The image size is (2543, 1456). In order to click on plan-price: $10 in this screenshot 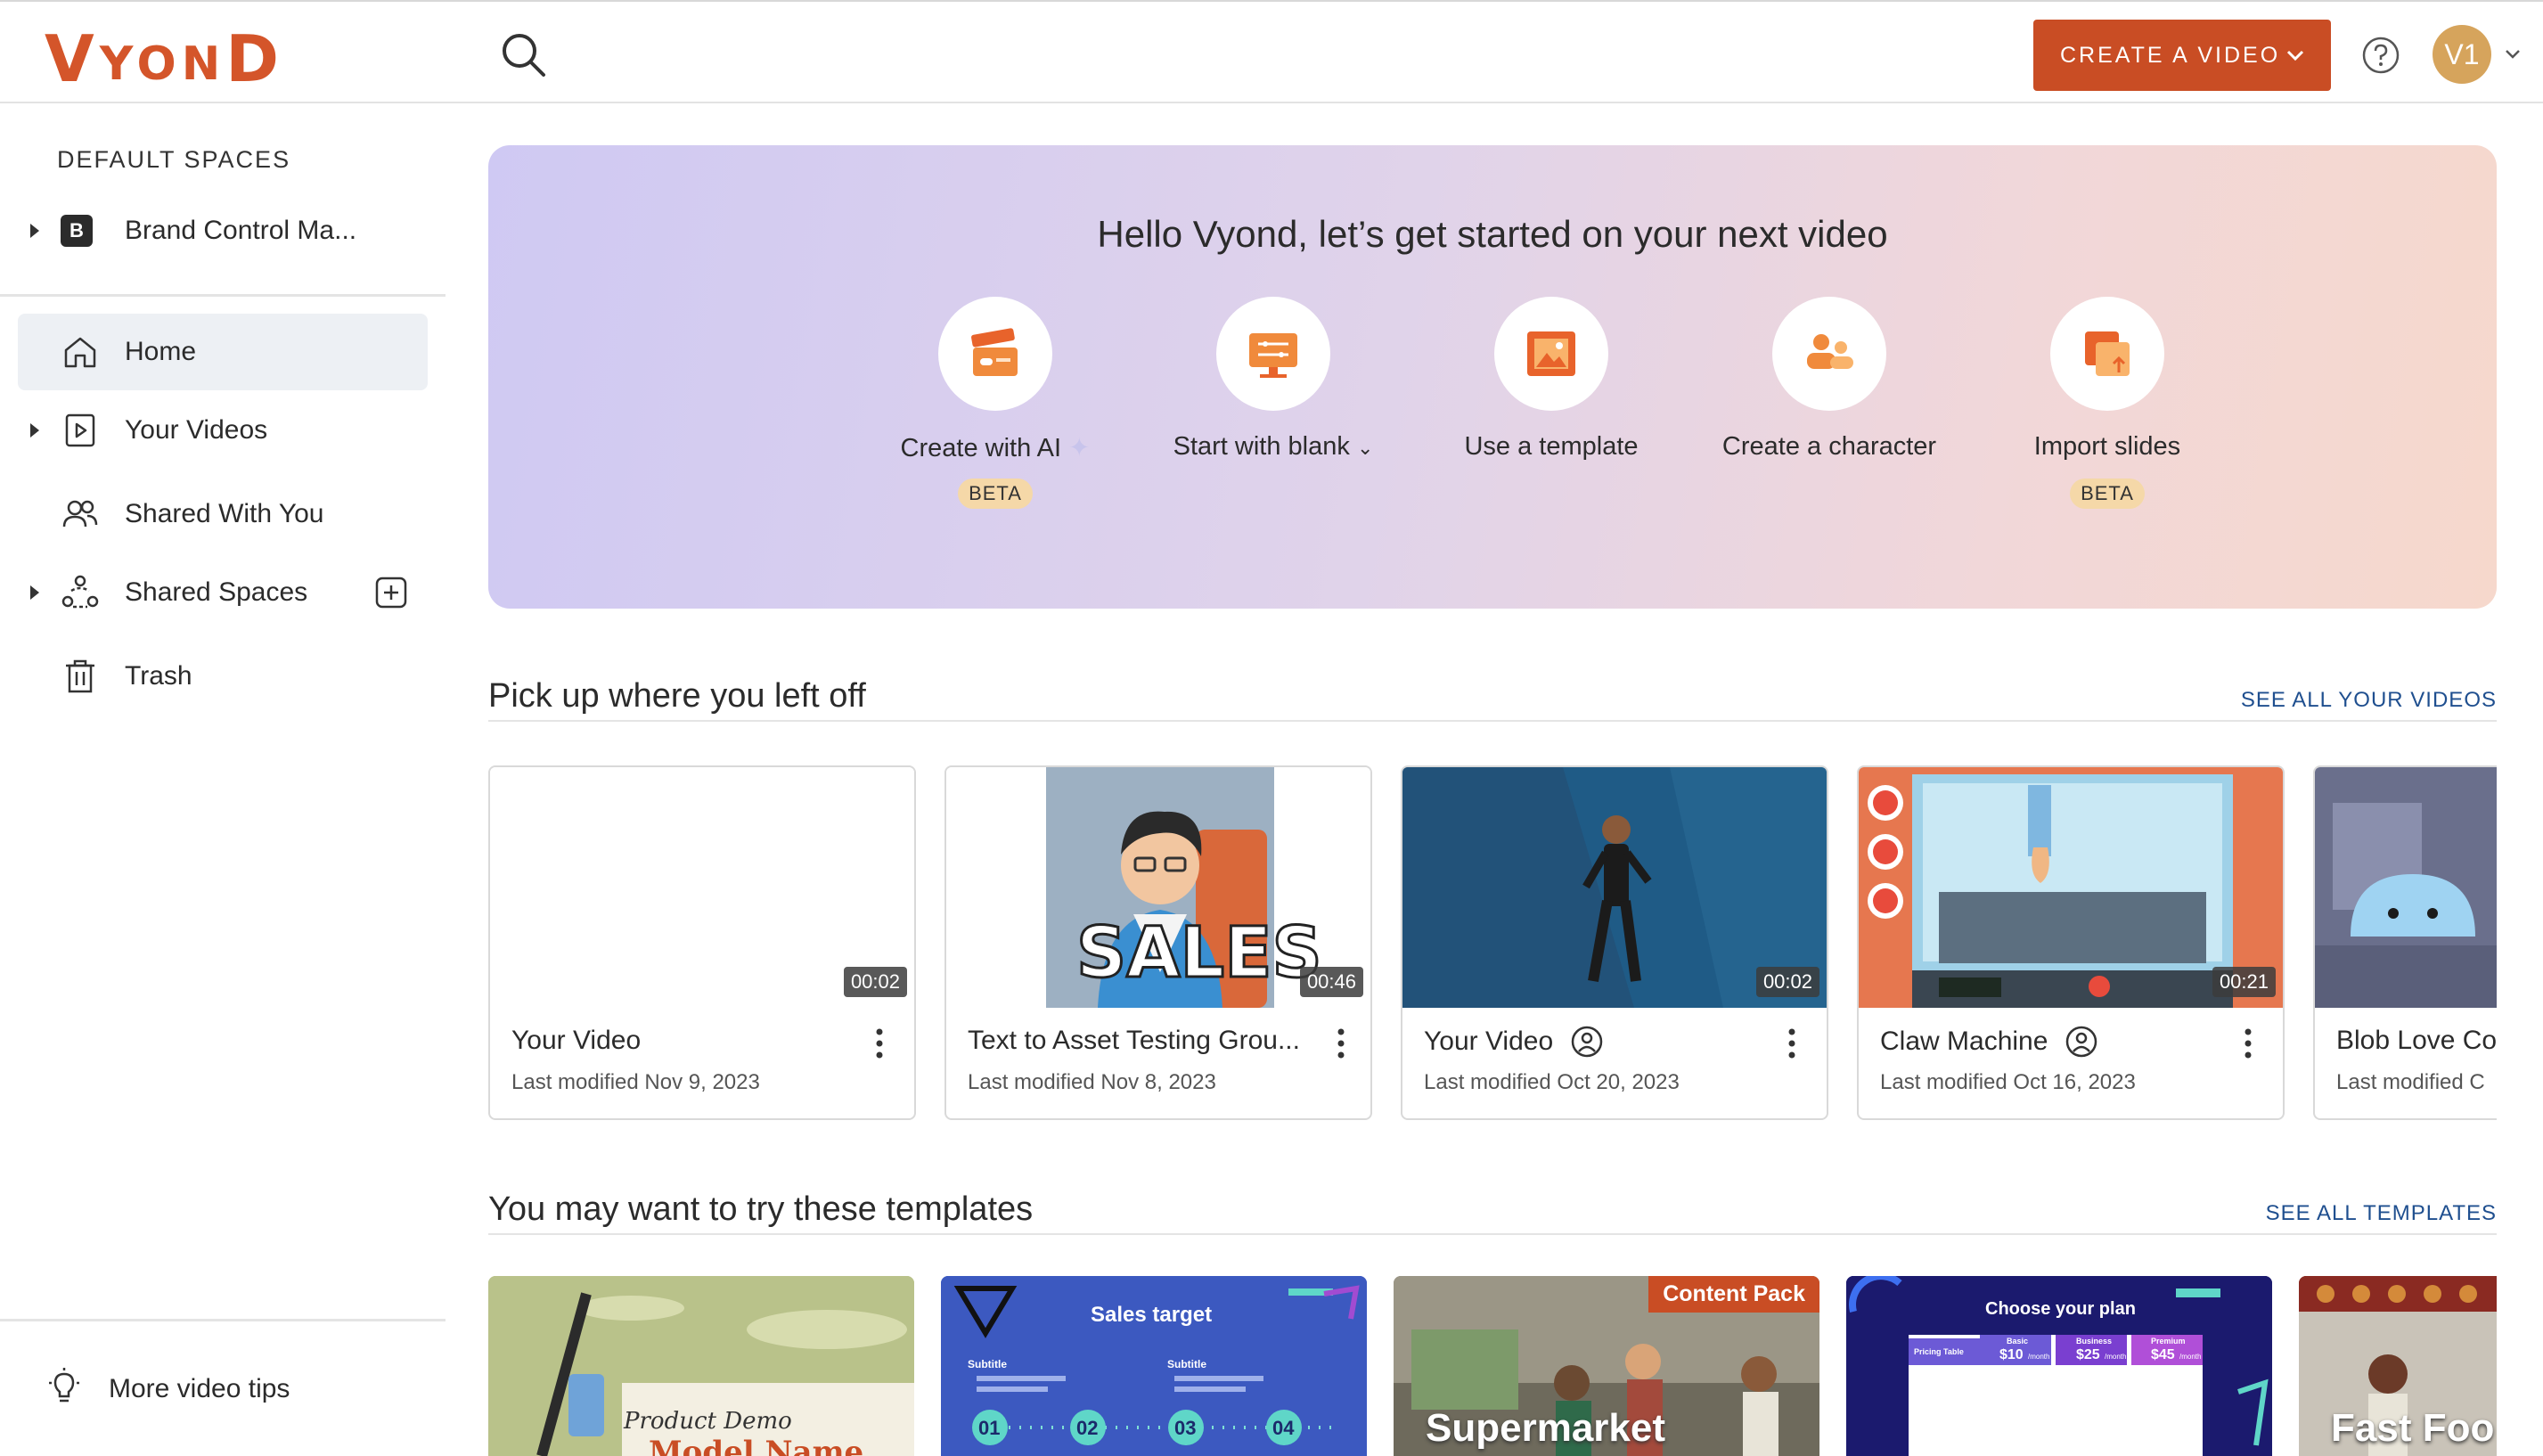, I will do `click(2011, 1354)`.